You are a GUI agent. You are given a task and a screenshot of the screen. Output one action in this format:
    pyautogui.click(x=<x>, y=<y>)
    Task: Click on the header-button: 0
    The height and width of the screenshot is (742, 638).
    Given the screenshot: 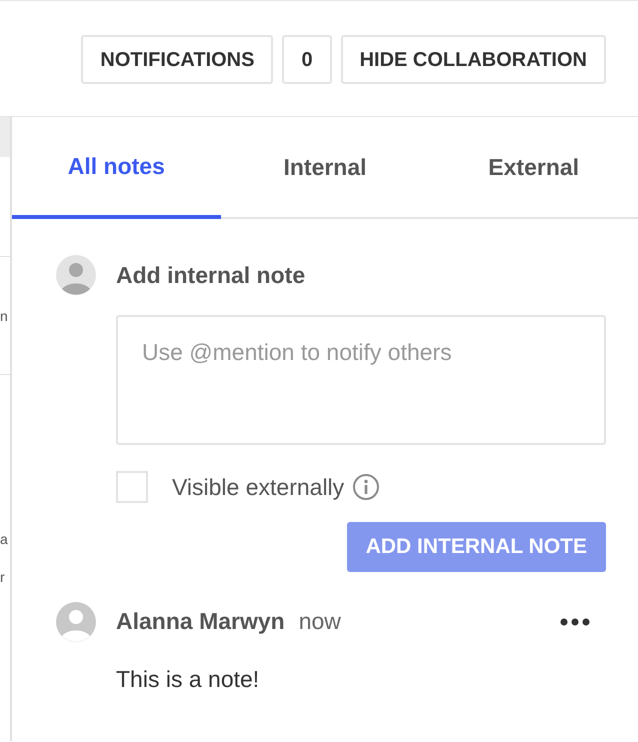 What is the action you would take?
    pyautogui.click(x=307, y=59)
    